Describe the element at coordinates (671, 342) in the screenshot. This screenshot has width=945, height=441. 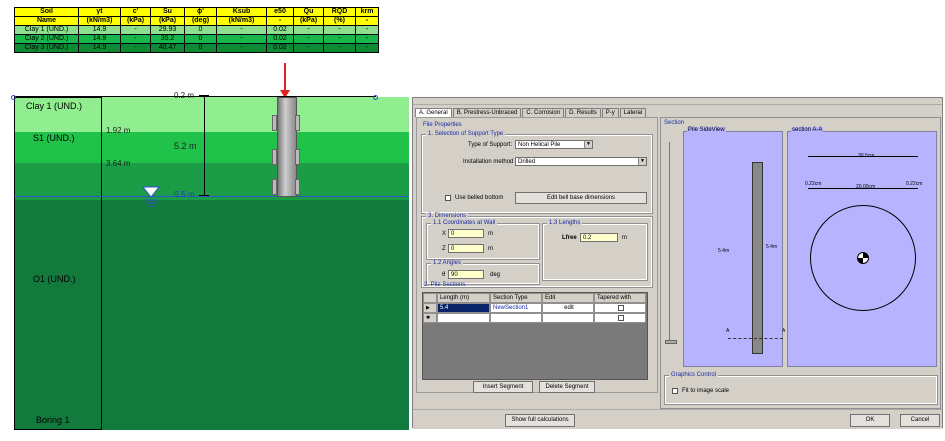
I see `slider-handle` at that location.